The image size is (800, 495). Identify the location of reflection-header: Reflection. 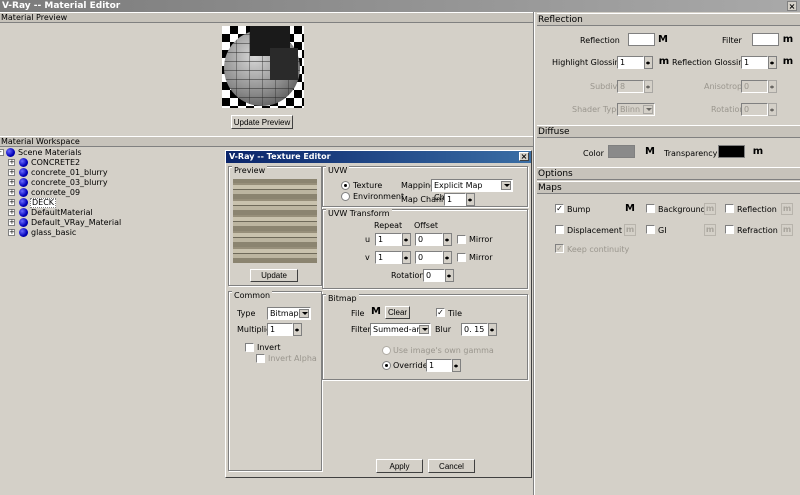
(668, 19).